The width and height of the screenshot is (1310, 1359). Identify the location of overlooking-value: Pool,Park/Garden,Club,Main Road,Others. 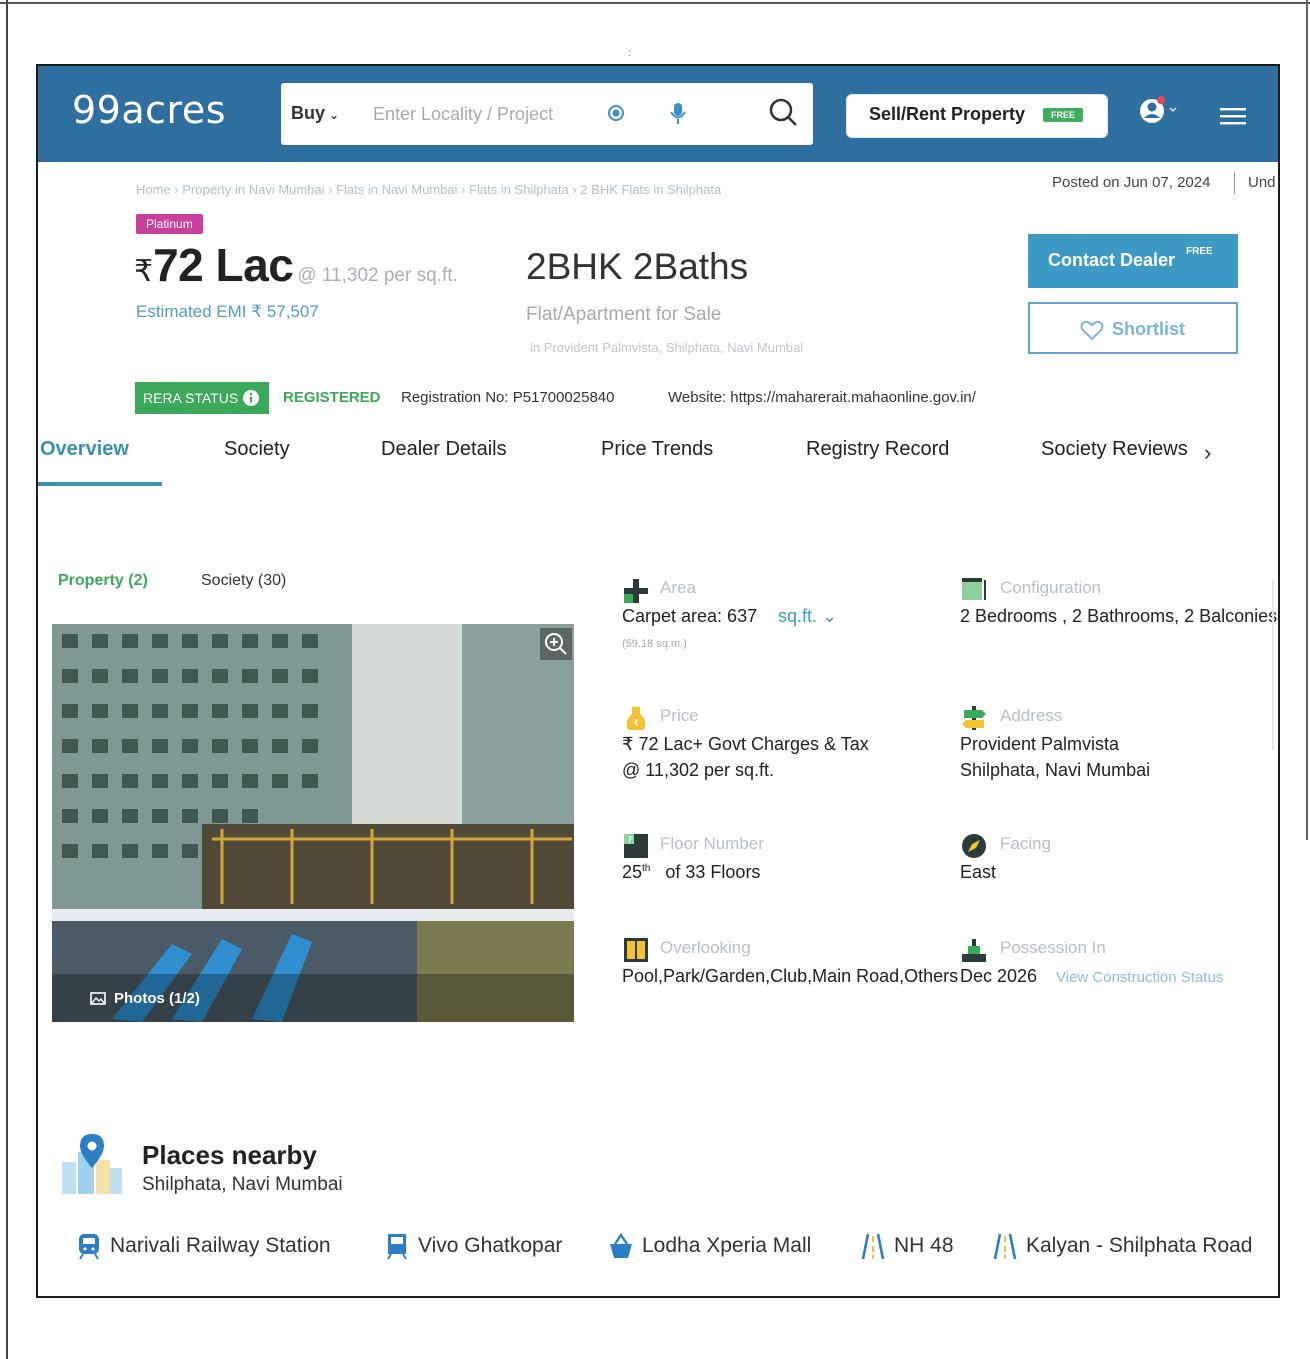
(790, 976).